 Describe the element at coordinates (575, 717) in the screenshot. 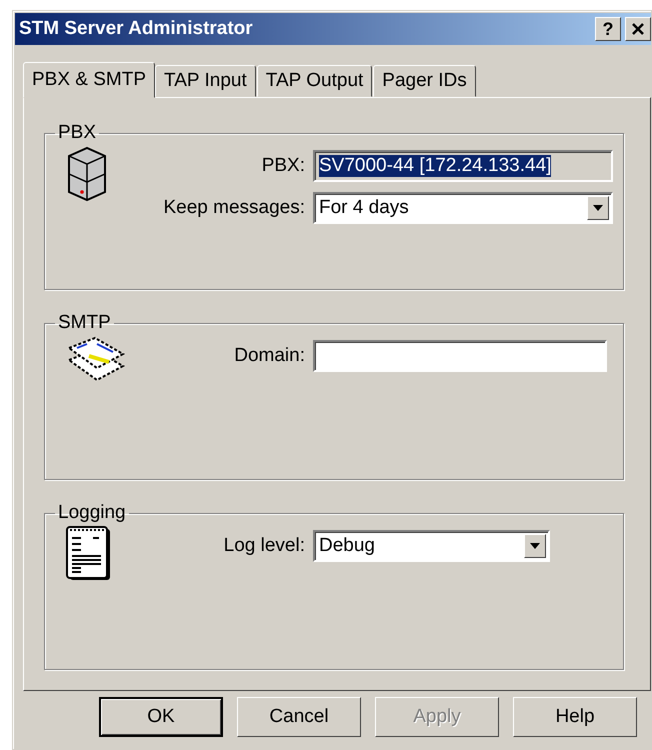

I see `help-button: Help` at that location.